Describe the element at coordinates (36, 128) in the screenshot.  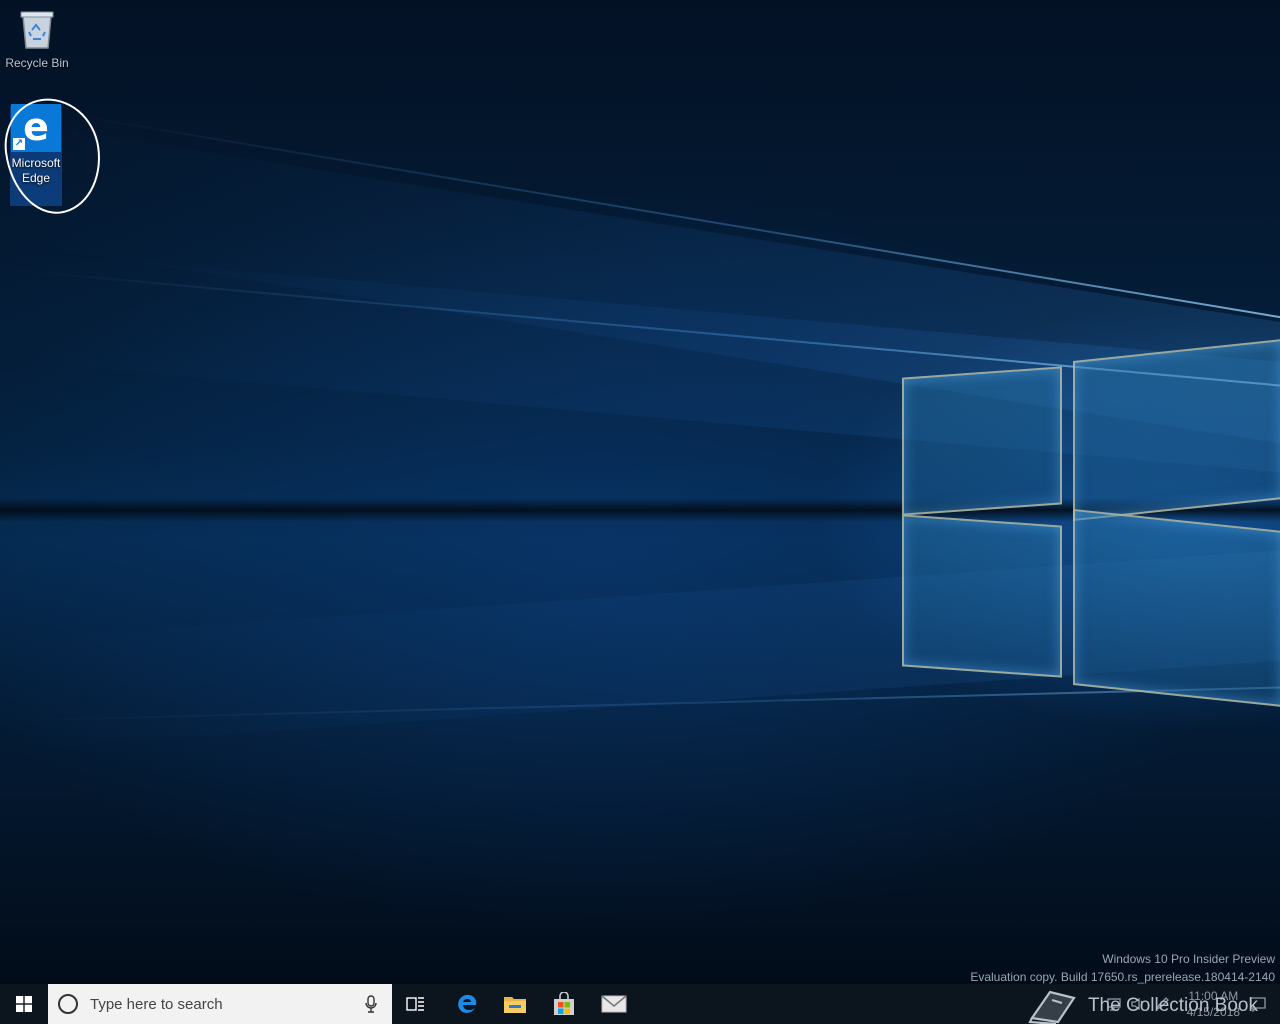
I see `edge-icon: e ↗` at that location.